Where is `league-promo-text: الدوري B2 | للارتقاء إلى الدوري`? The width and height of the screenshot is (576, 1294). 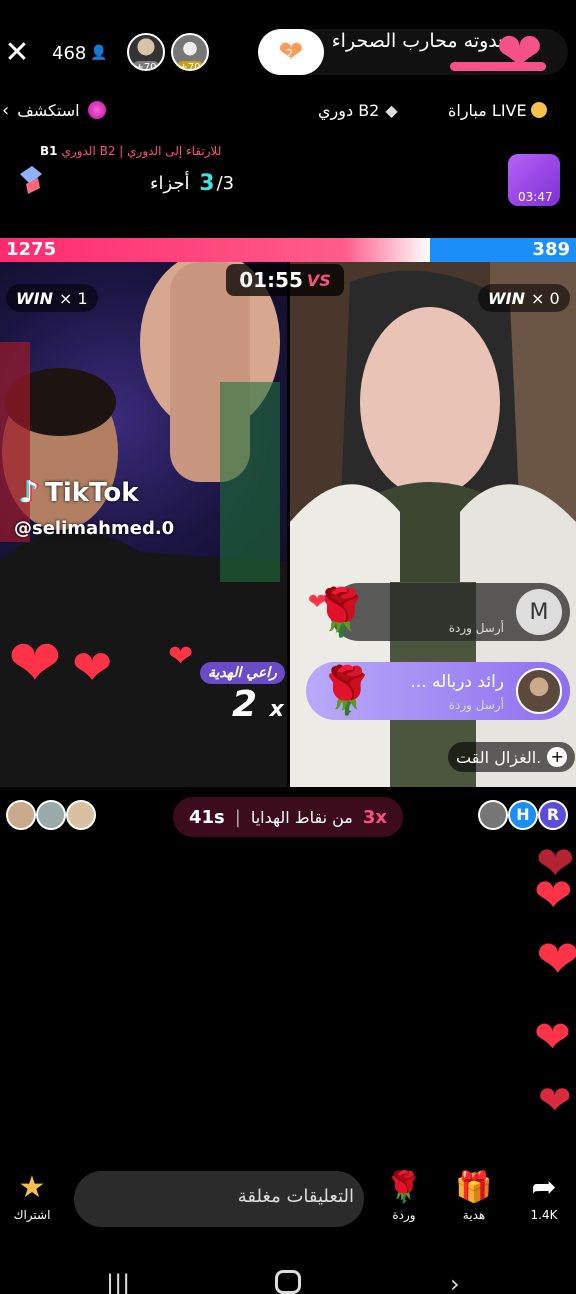 league-promo-text: الدوري B2 | للارتقاء إلى الدوري is located at coordinates (141, 151).